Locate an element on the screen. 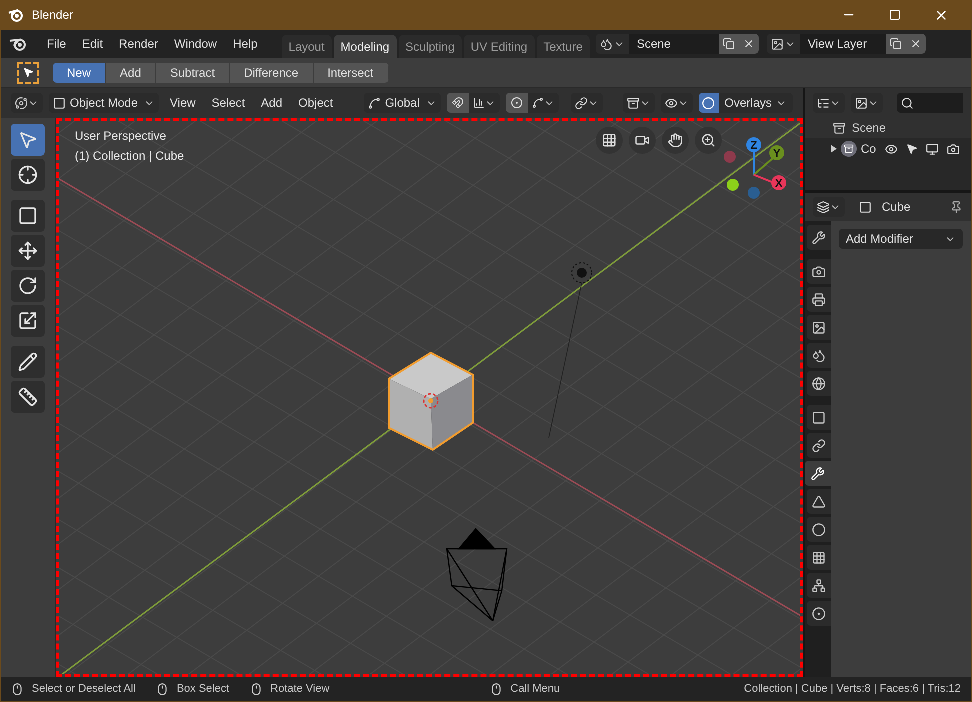 This screenshot has height=702, width=972. navigation-gizmo-drawing: Z Y X is located at coordinates (753, 168).